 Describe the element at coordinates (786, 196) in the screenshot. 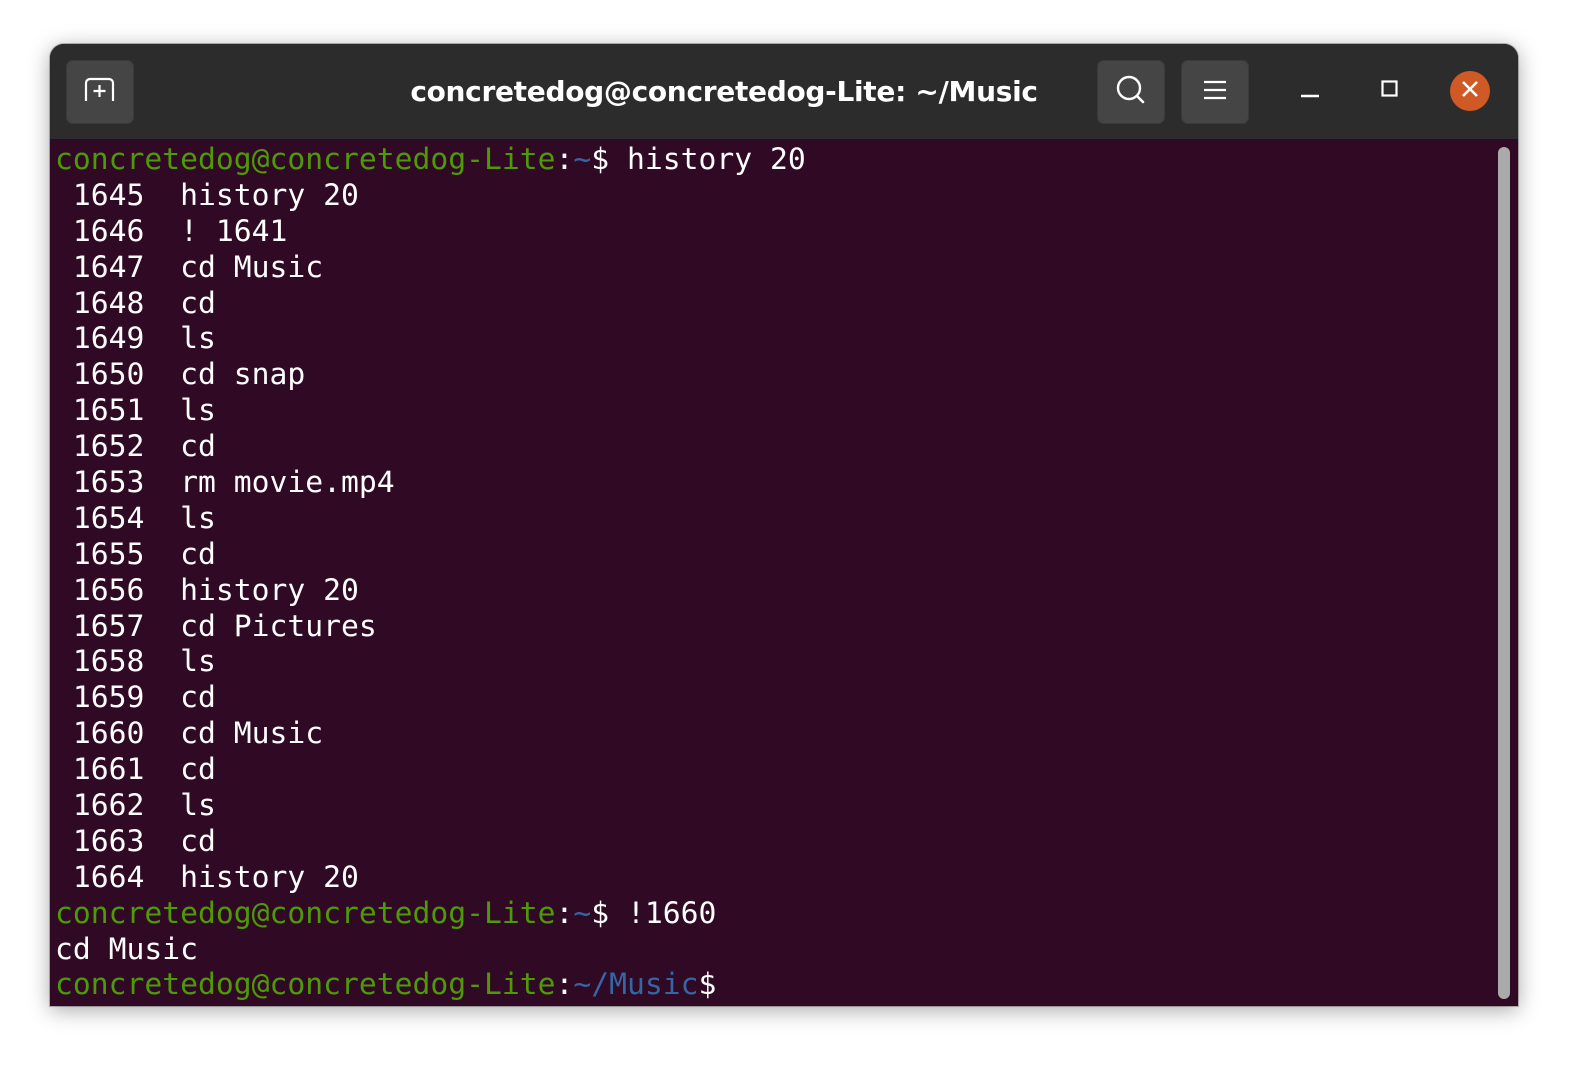

I see `history-entry: 1645 history 20` at that location.